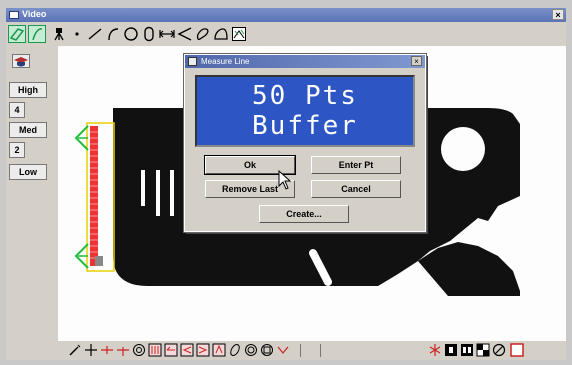 The height and width of the screenshot is (365, 572). I want to click on display-buffer-text: Buffer, so click(305, 126).